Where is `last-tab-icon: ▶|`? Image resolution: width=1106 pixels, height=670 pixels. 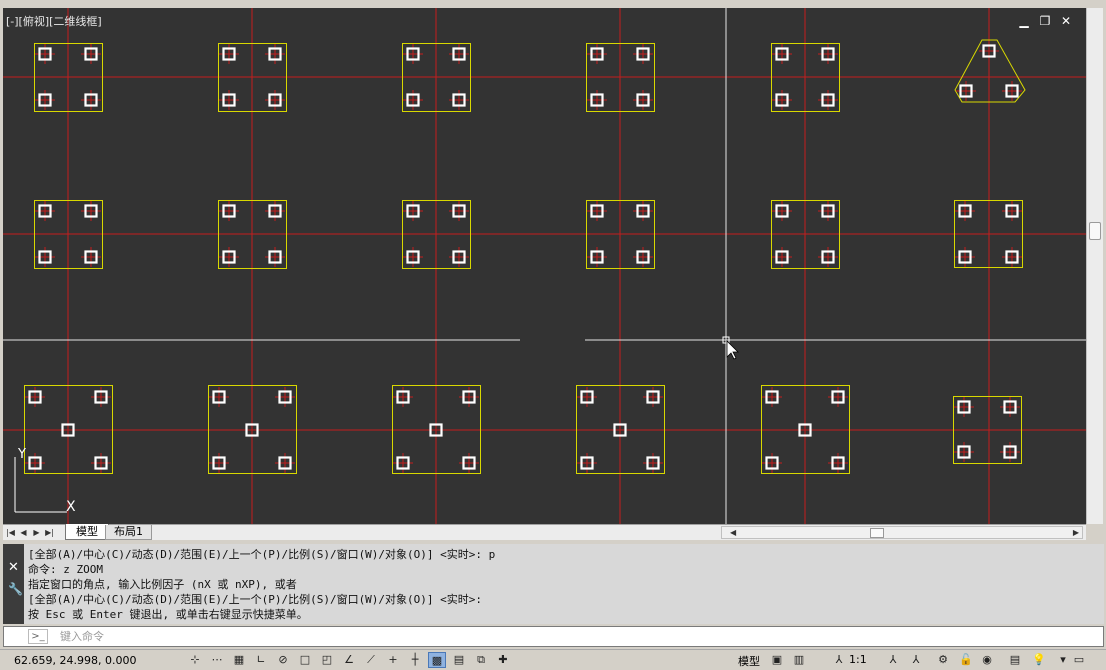
last-tab-icon: ▶| is located at coordinates (49, 532).